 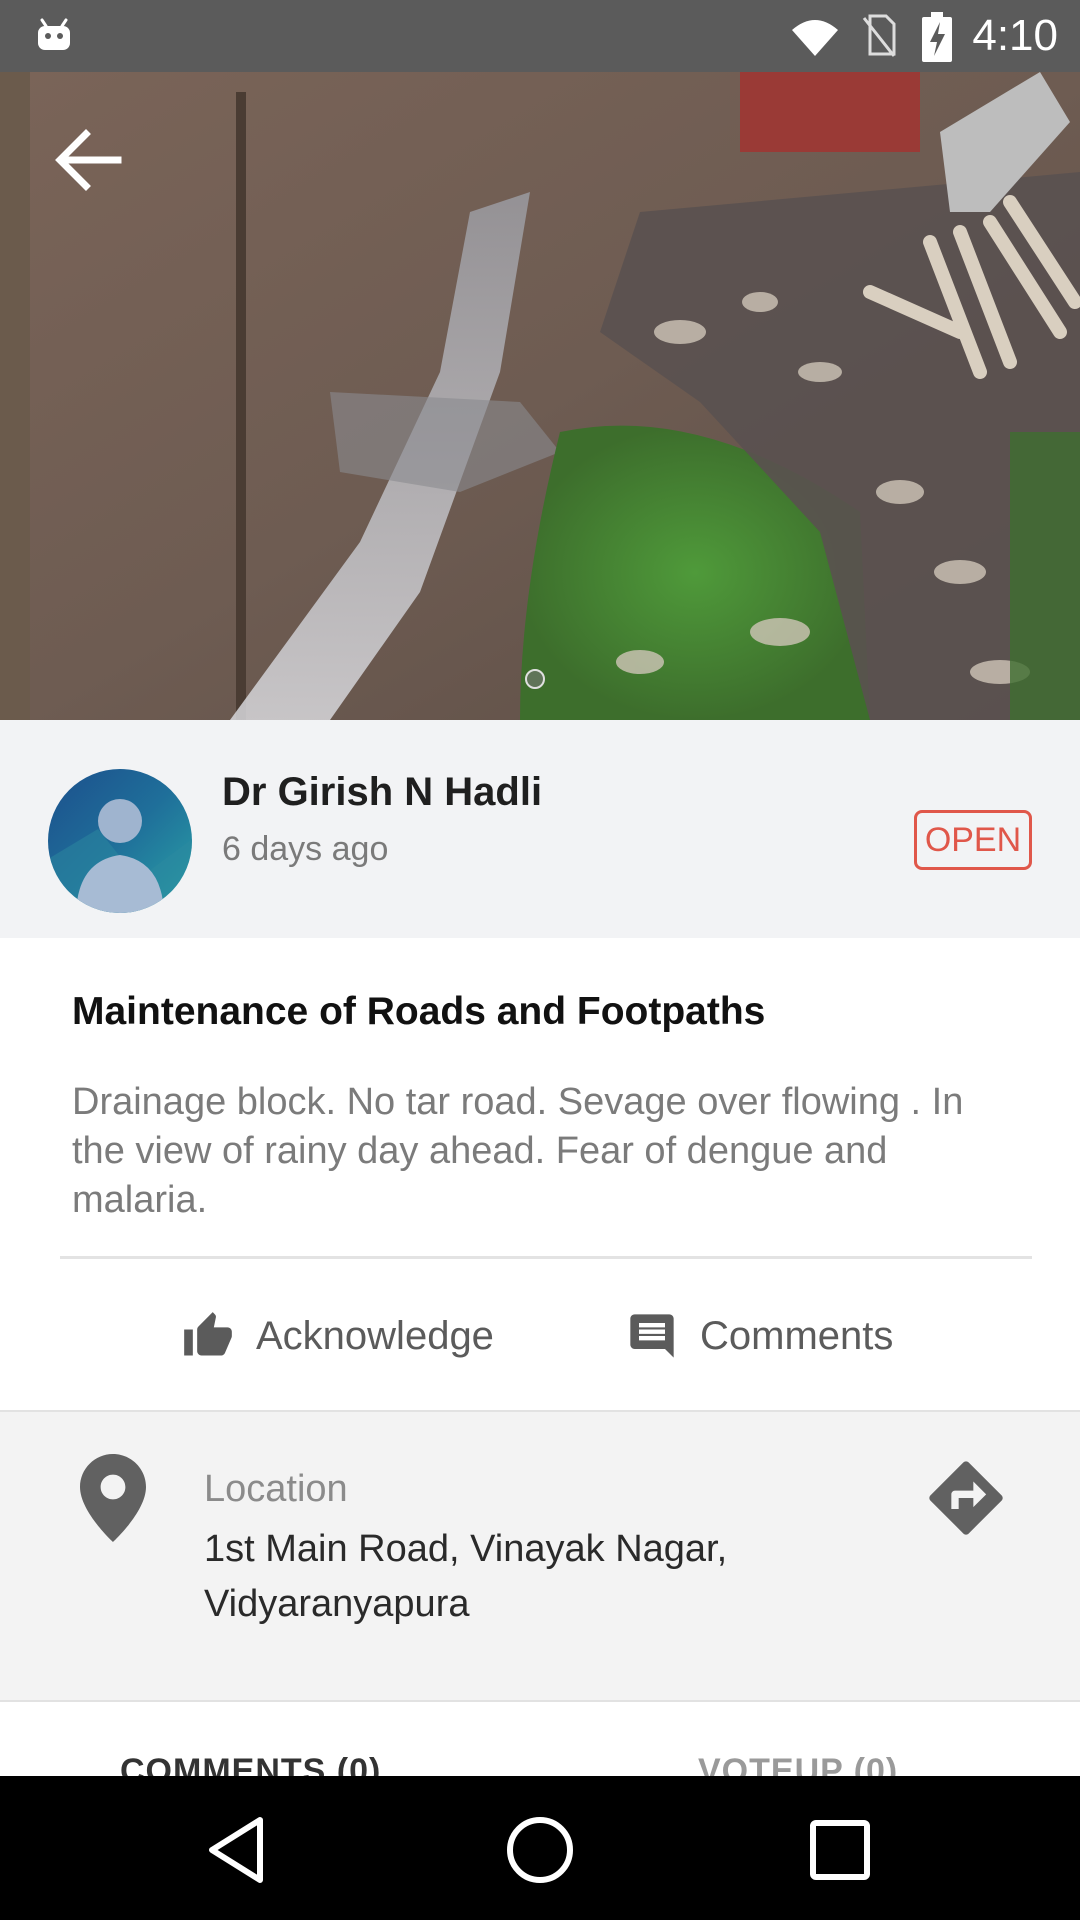 What do you see at coordinates (113, 1498) in the screenshot?
I see `map-pin-icon` at bounding box center [113, 1498].